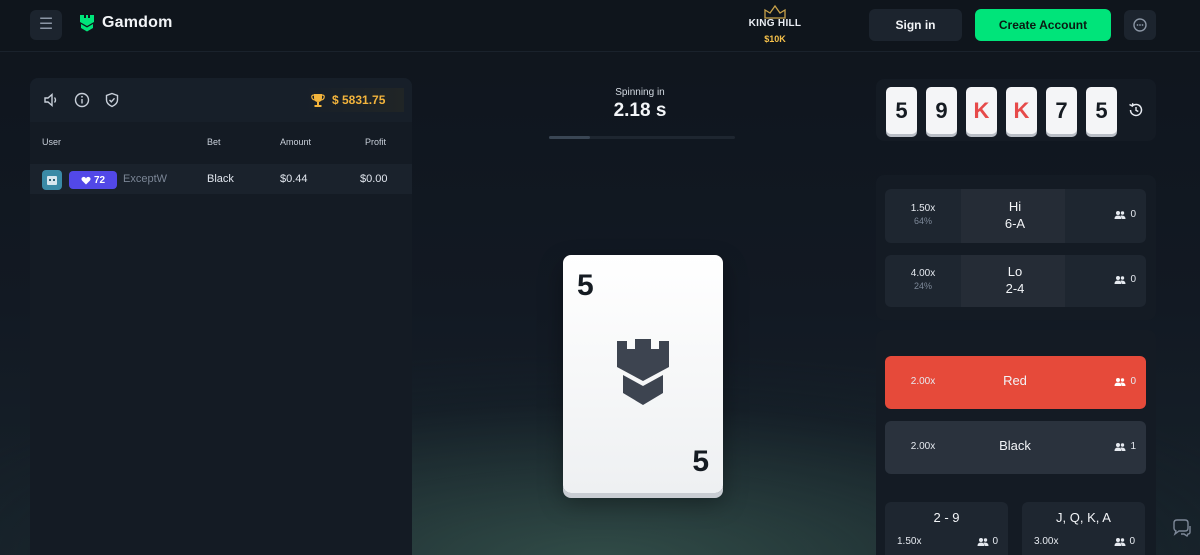  Describe the element at coordinates (1133, 446) in the screenshot. I see `bet-count-value: 1` at that location.